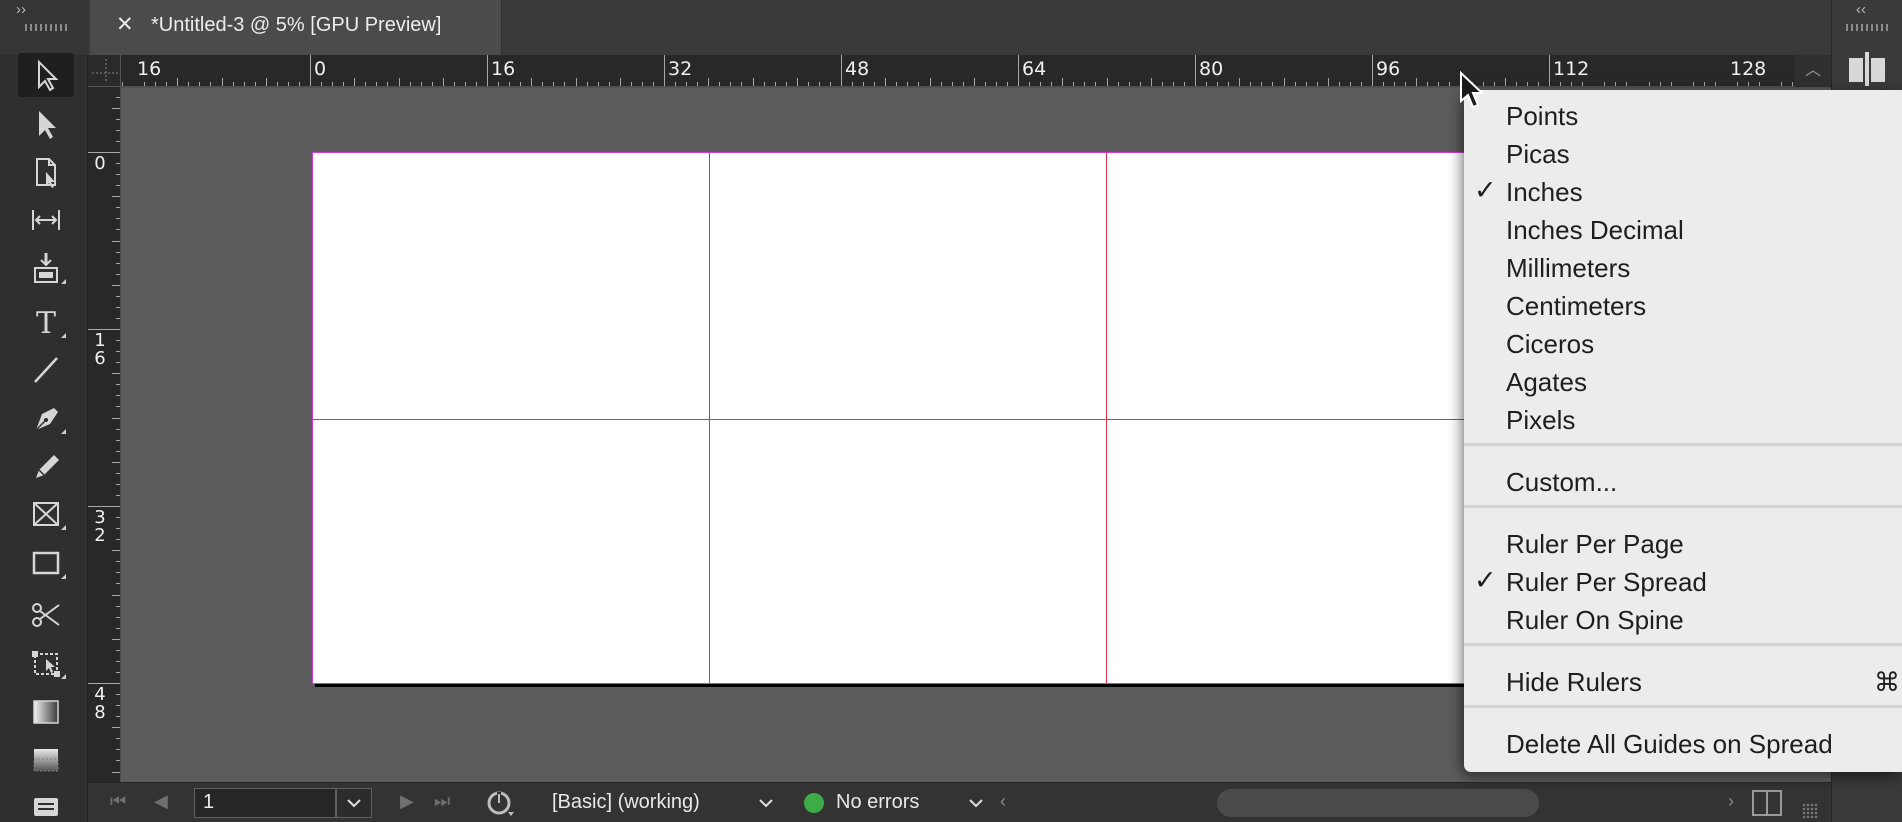 The height and width of the screenshot is (822, 1902). I want to click on horizontal-scrollbar, so click(1378, 803).